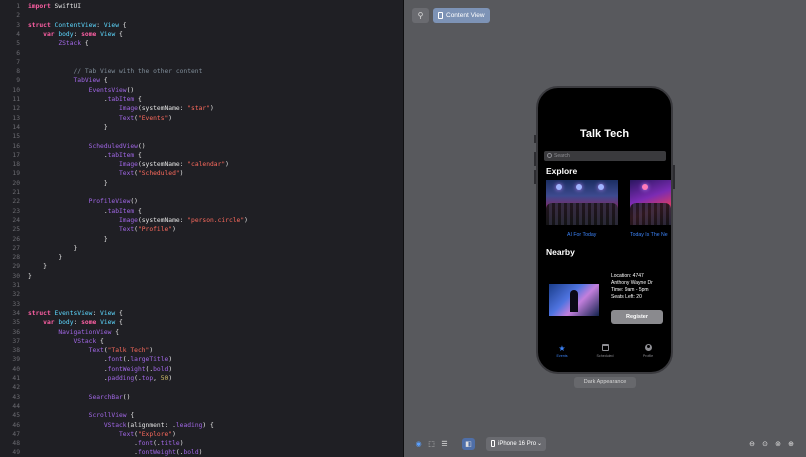  Describe the element at coordinates (83, 146) in the screenshot. I see `code-token: ScheduledView` at that location.